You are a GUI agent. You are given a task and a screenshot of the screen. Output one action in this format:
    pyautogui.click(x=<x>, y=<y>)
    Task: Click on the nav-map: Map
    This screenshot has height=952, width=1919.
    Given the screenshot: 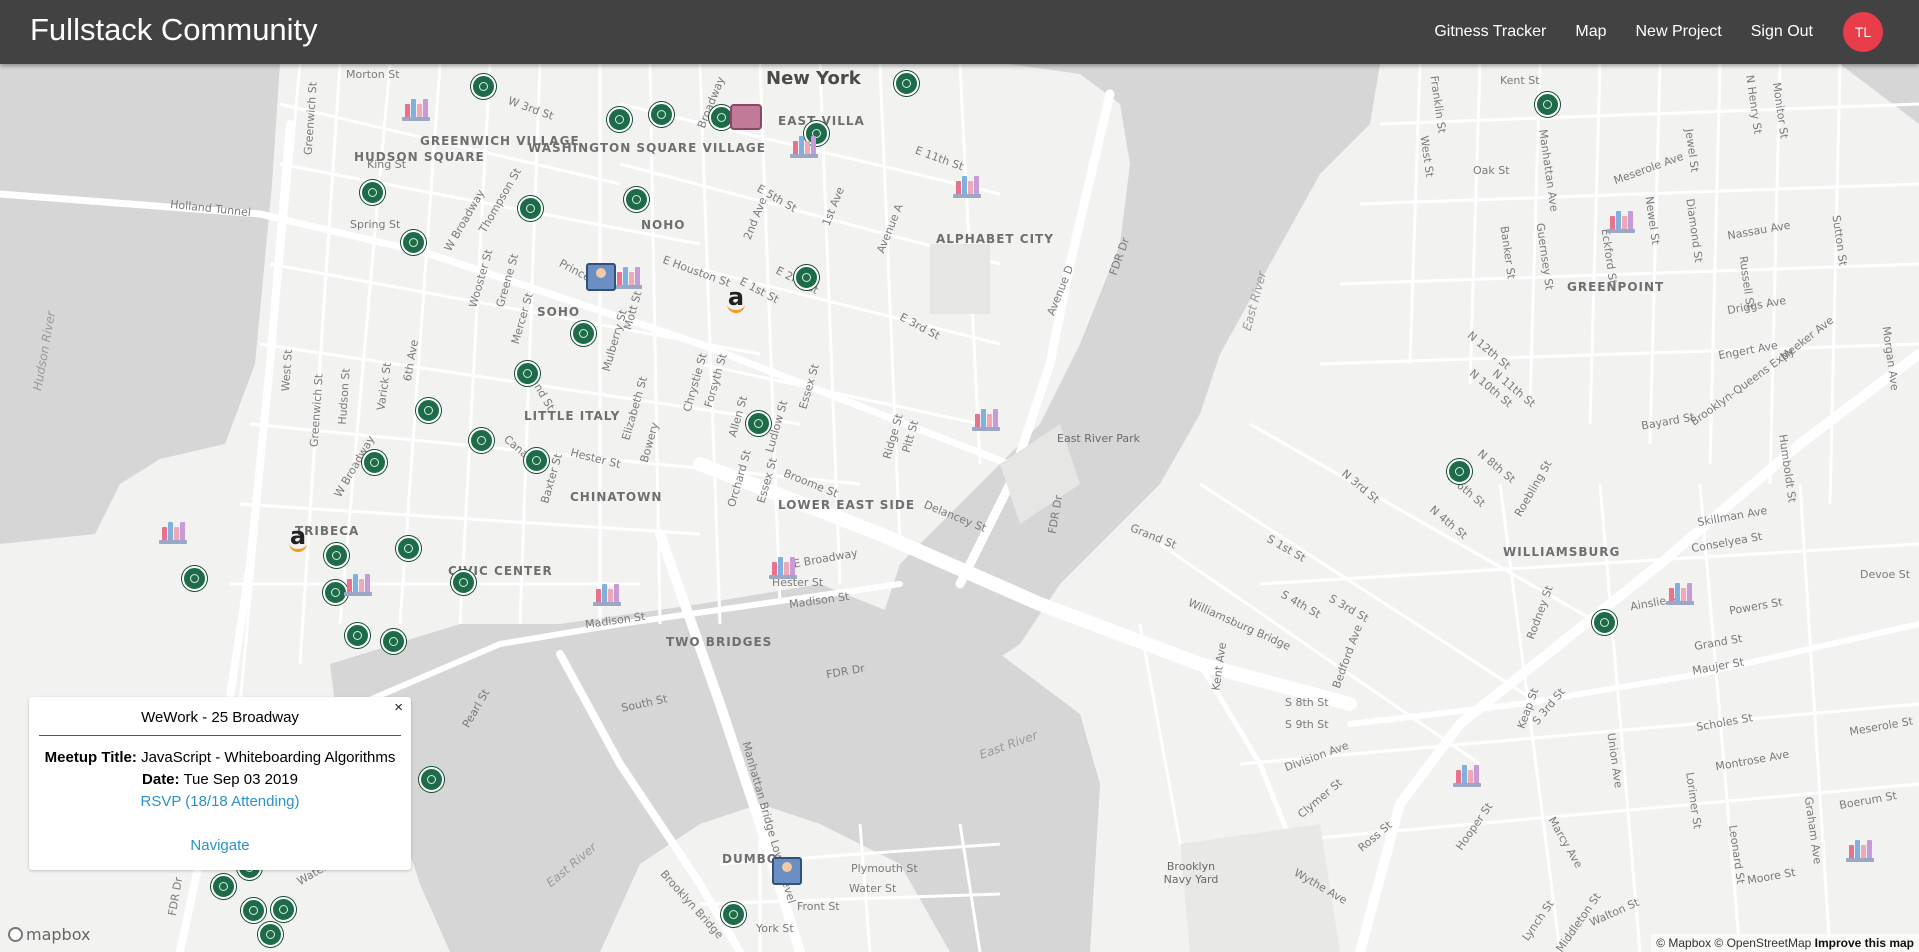 What is the action you would take?
    pyautogui.click(x=1590, y=32)
    